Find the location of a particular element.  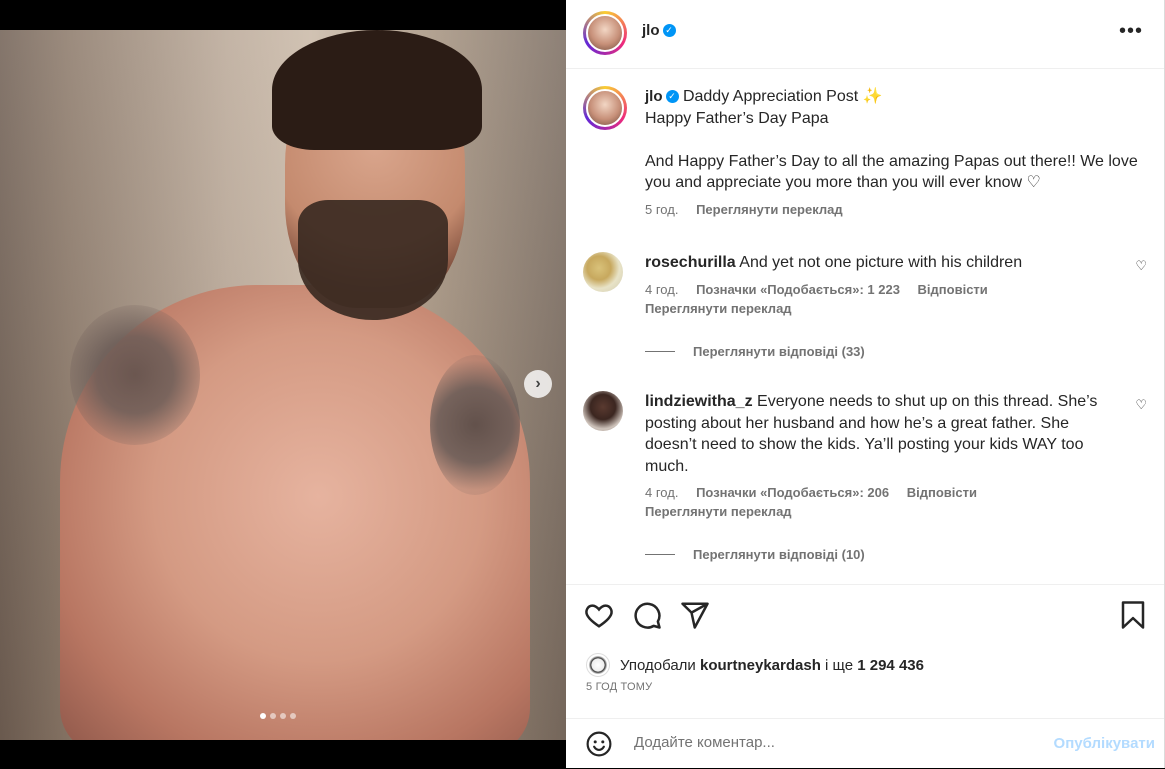

likes-prefix: Уподобали is located at coordinates (658, 665).